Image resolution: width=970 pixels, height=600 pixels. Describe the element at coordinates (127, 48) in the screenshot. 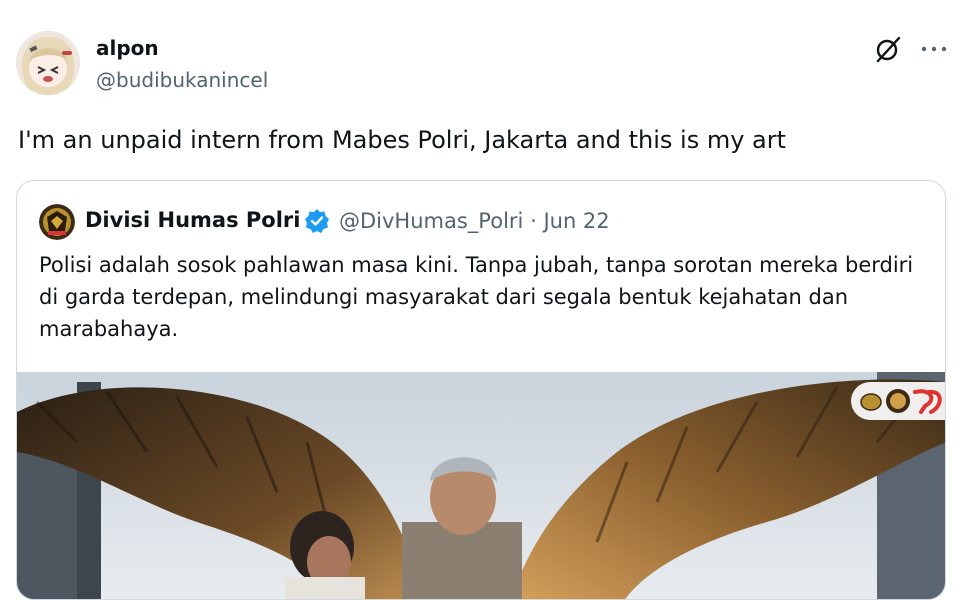

I see `author-name: alpon` at that location.